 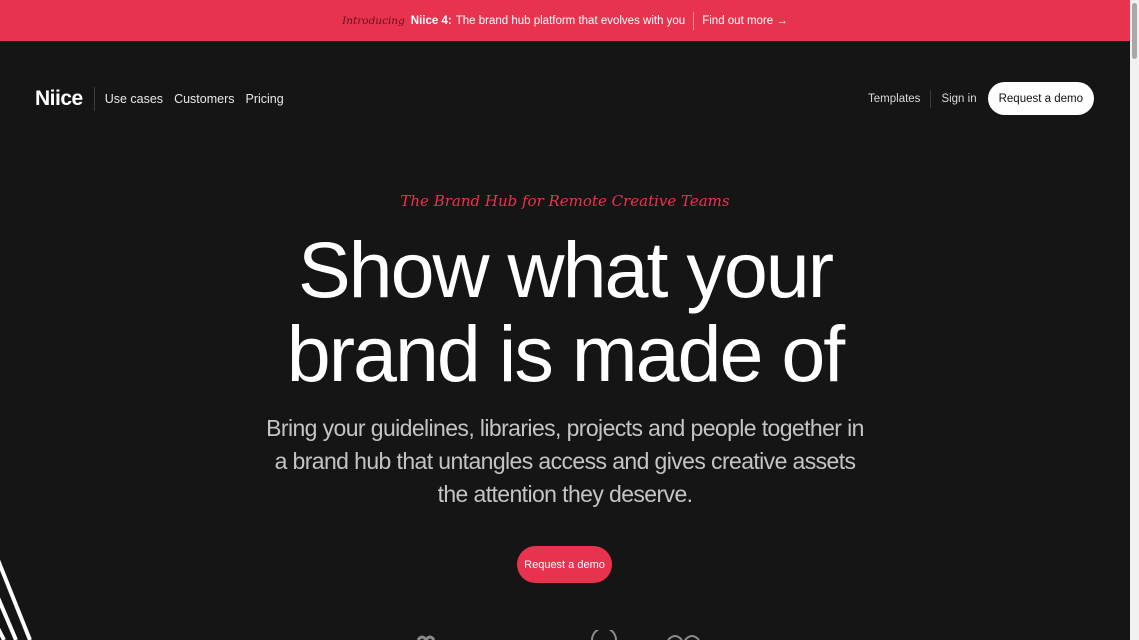 I want to click on request-demo-button-hero: Request a demo, so click(x=564, y=564).